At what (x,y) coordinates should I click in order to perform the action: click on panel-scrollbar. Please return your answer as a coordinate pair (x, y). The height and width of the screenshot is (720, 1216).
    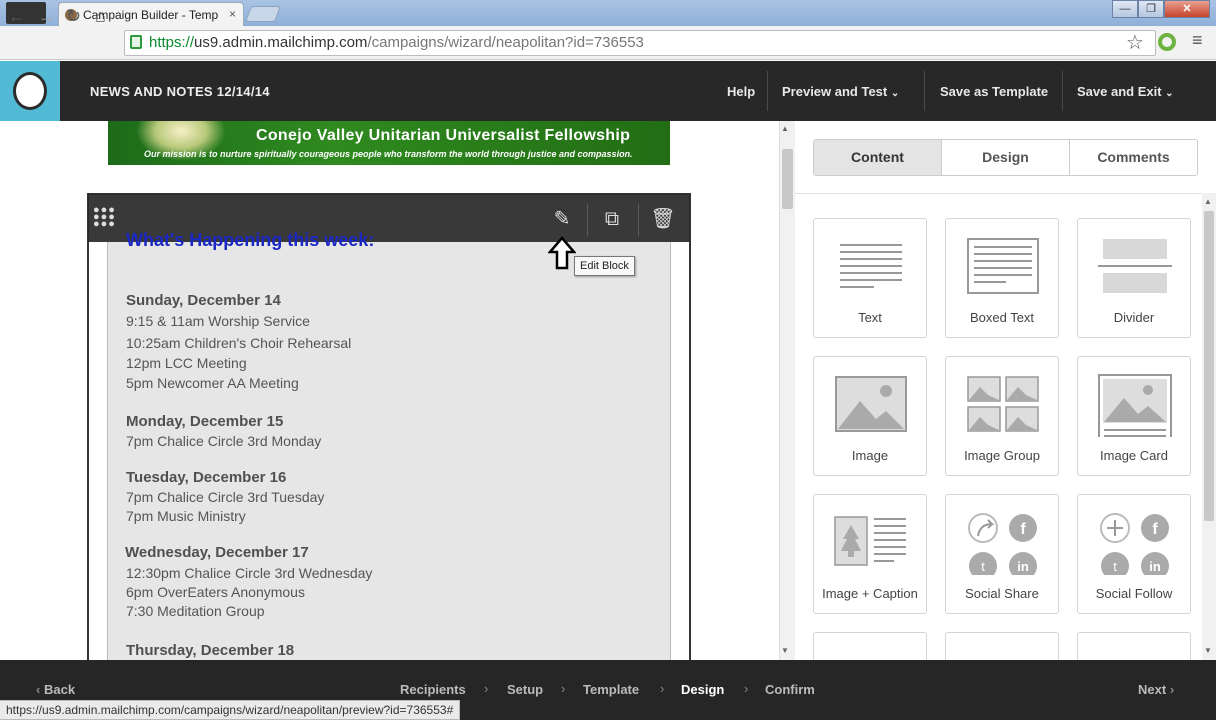
    Looking at the image, I should click on (1209, 426).